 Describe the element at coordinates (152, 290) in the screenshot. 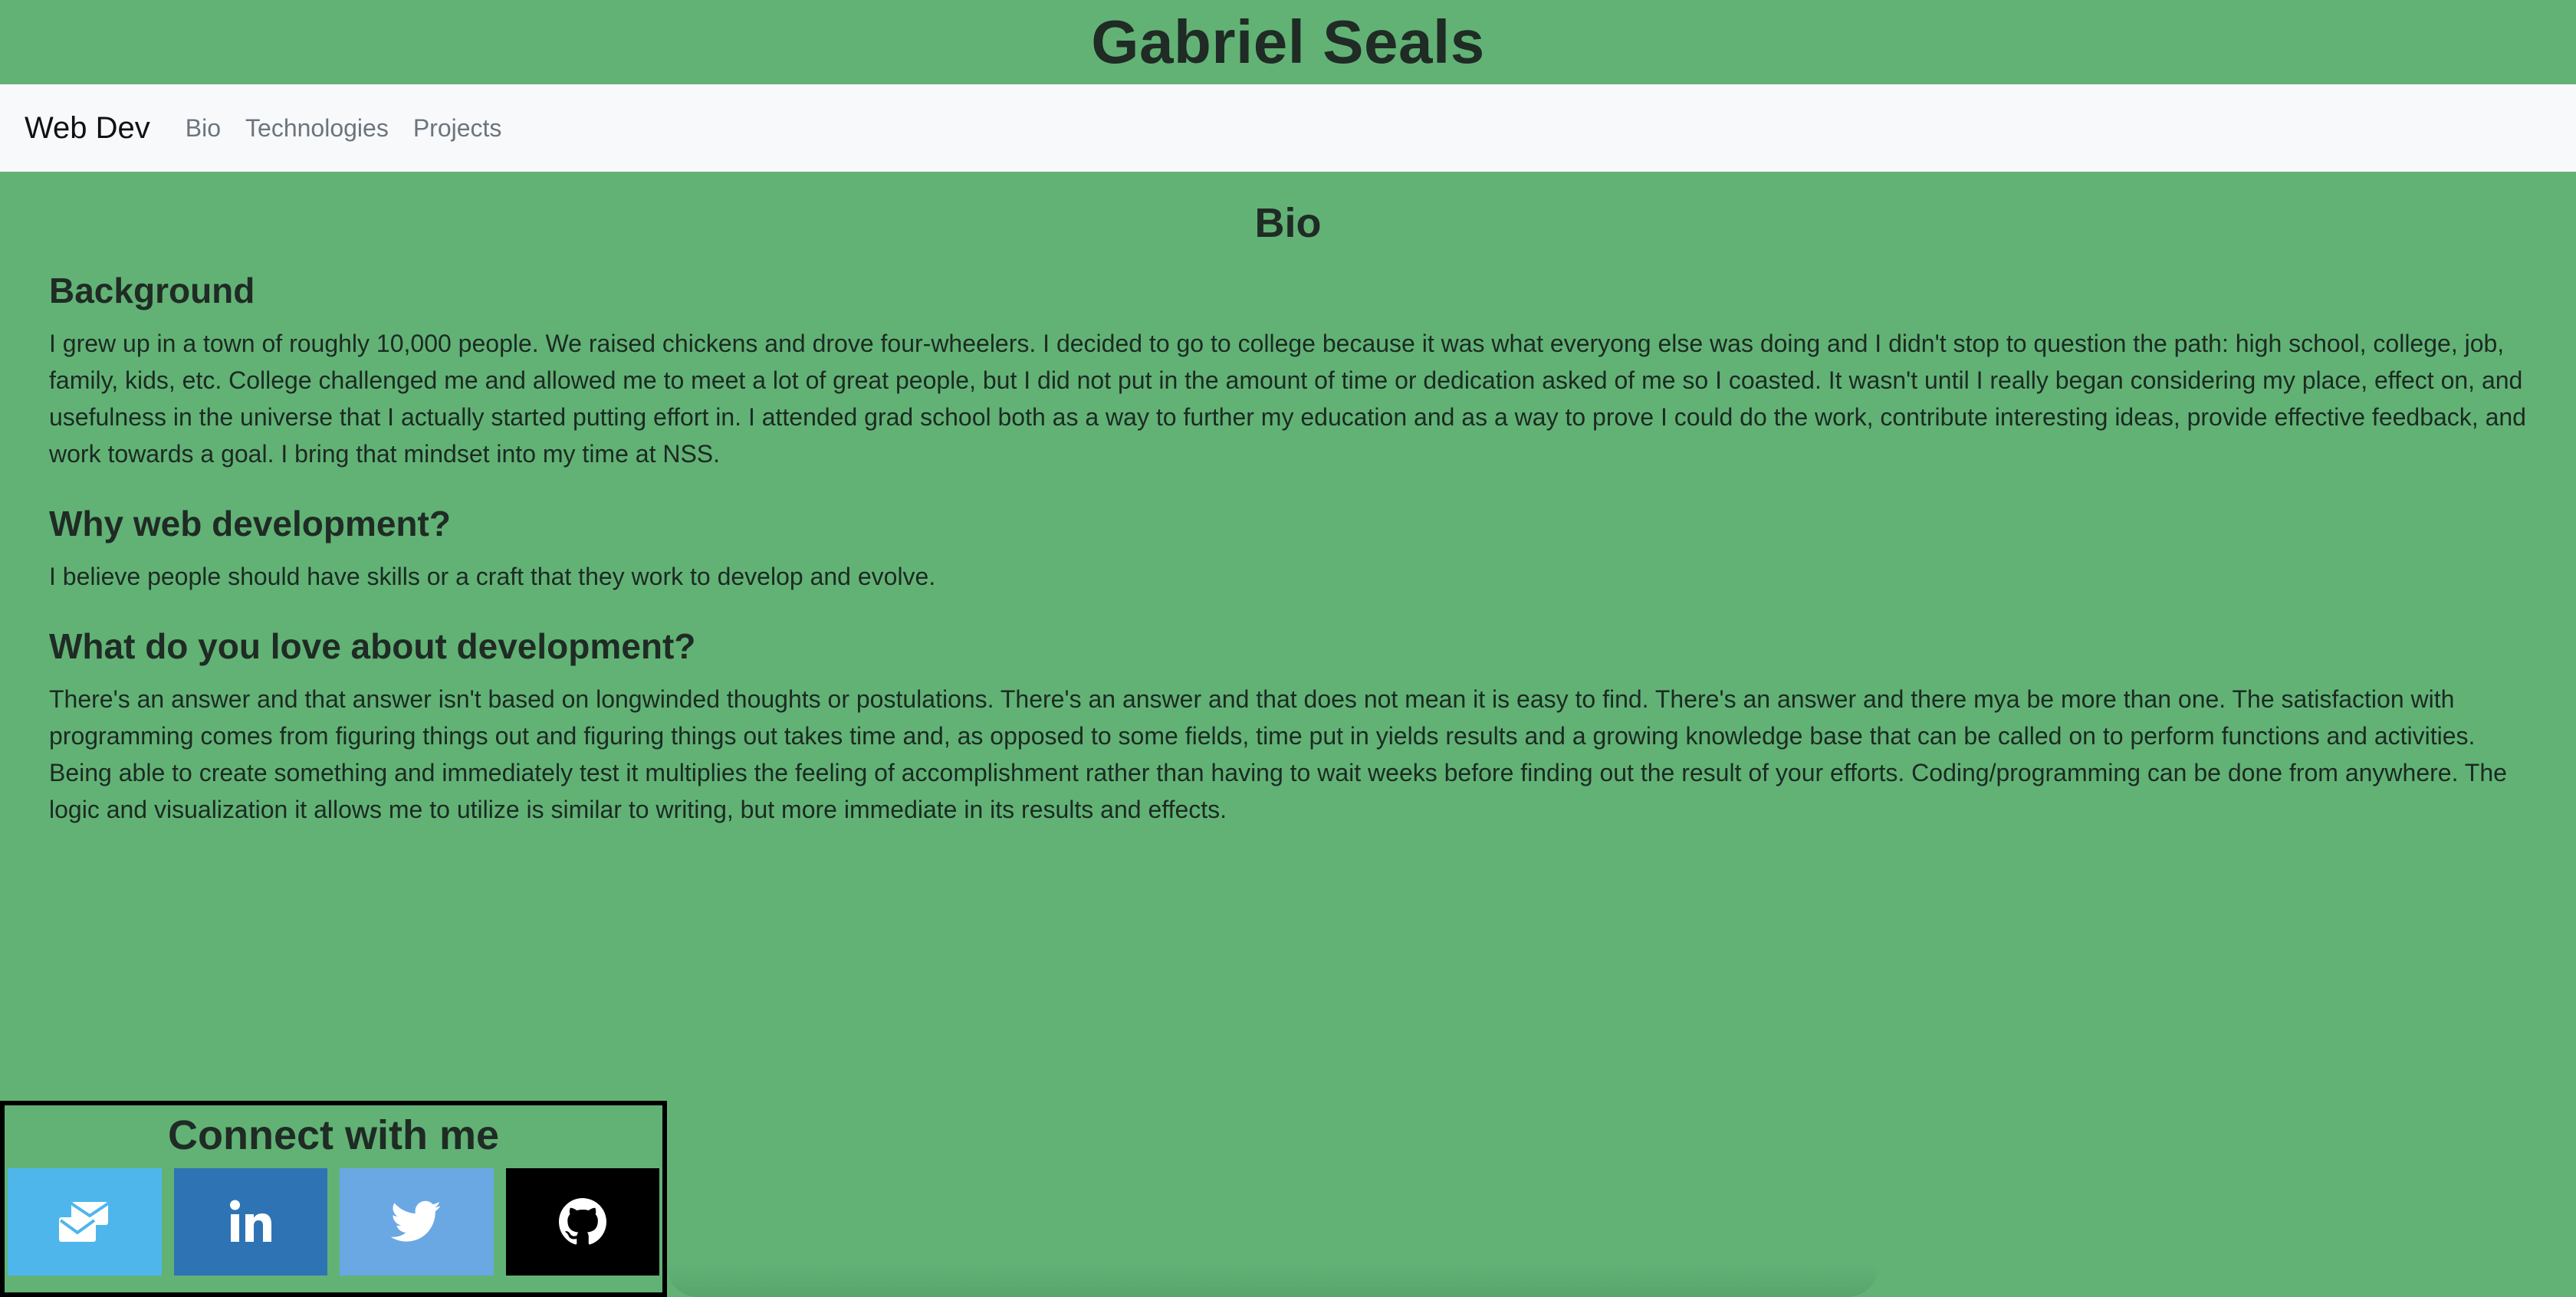

I see `background-heading: Background` at that location.